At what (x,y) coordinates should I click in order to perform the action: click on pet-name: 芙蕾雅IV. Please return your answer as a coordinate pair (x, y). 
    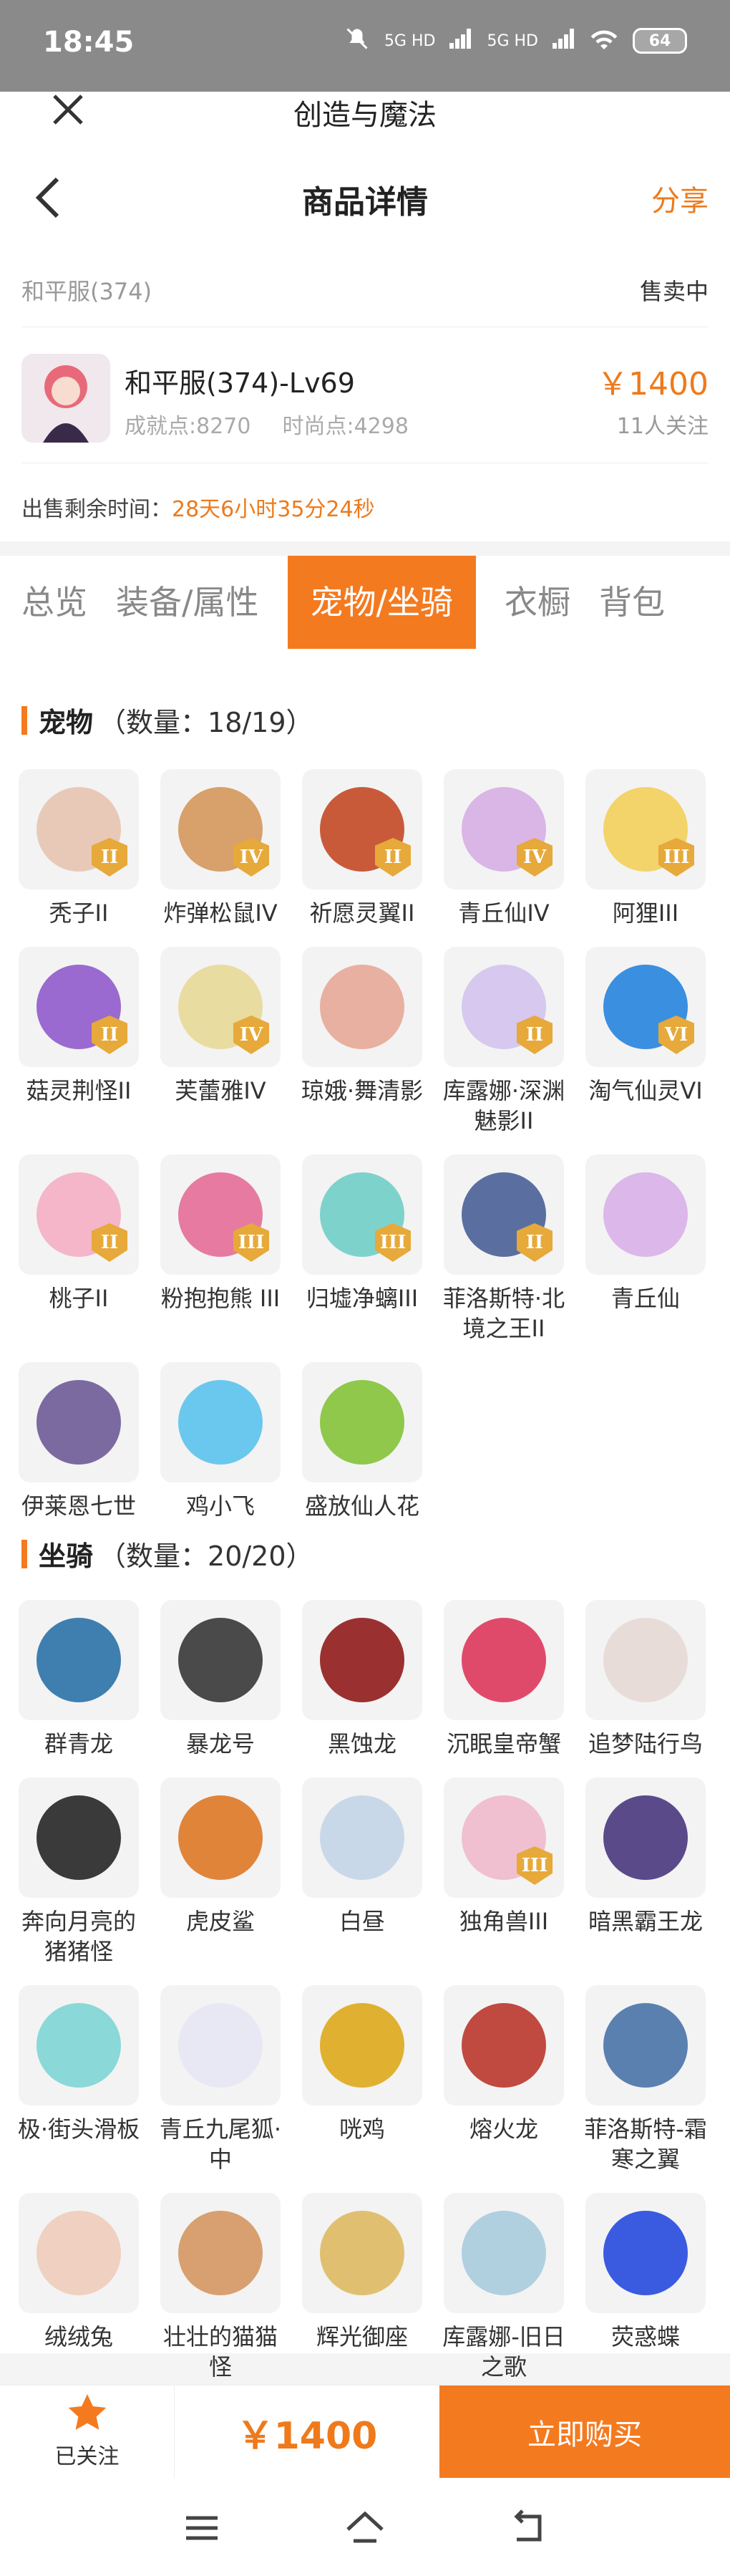
    Looking at the image, I should click on (221, 1090).